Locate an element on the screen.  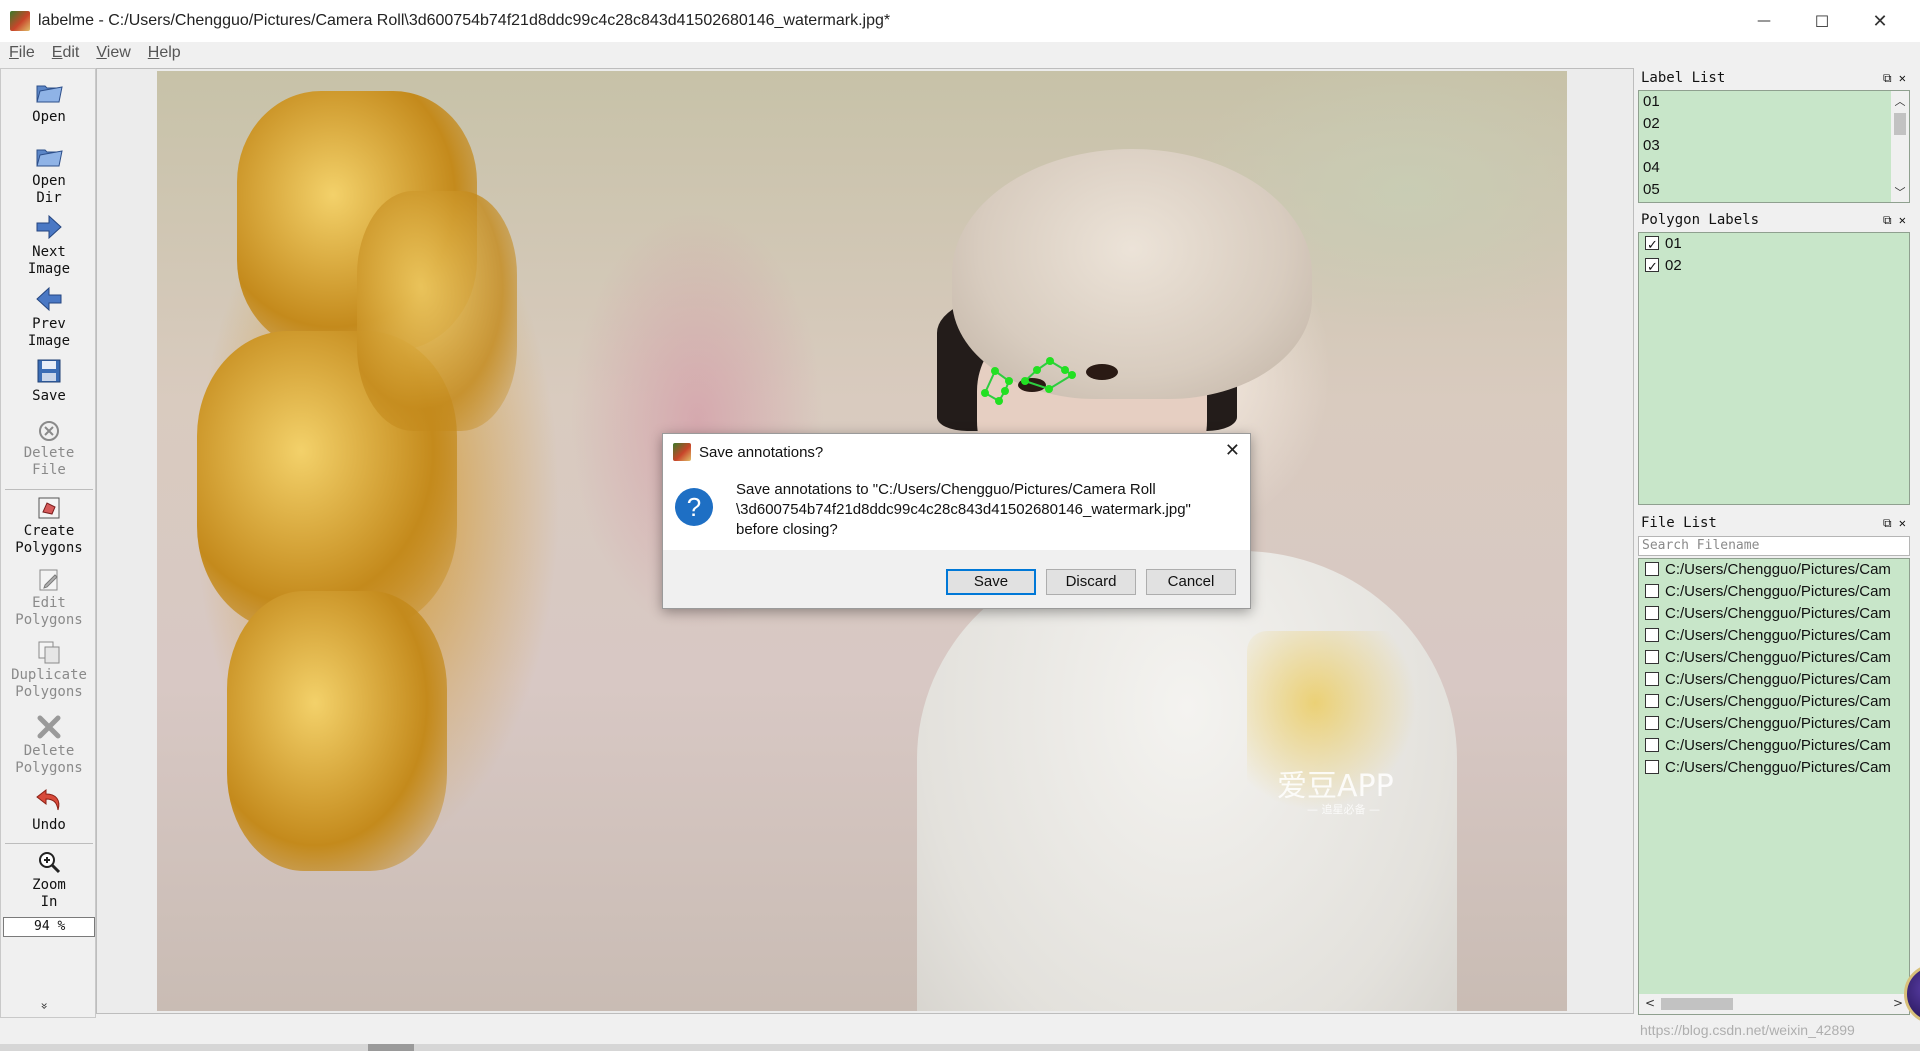
scroll-left-icon: < is located at coordinates (1650, 1003).